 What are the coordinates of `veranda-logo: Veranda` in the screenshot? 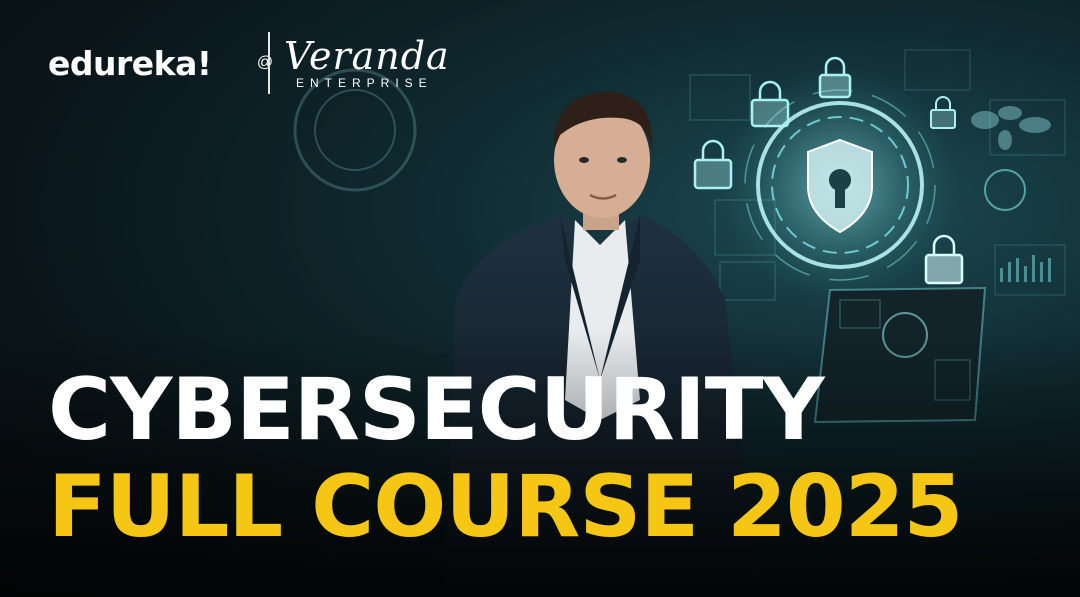 It's located at (367, 56).